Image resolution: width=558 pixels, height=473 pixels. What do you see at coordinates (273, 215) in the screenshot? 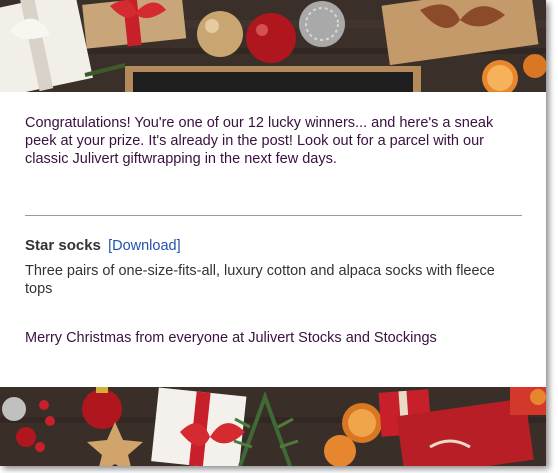
I see `section-divider` at bounding box center [273, 215].